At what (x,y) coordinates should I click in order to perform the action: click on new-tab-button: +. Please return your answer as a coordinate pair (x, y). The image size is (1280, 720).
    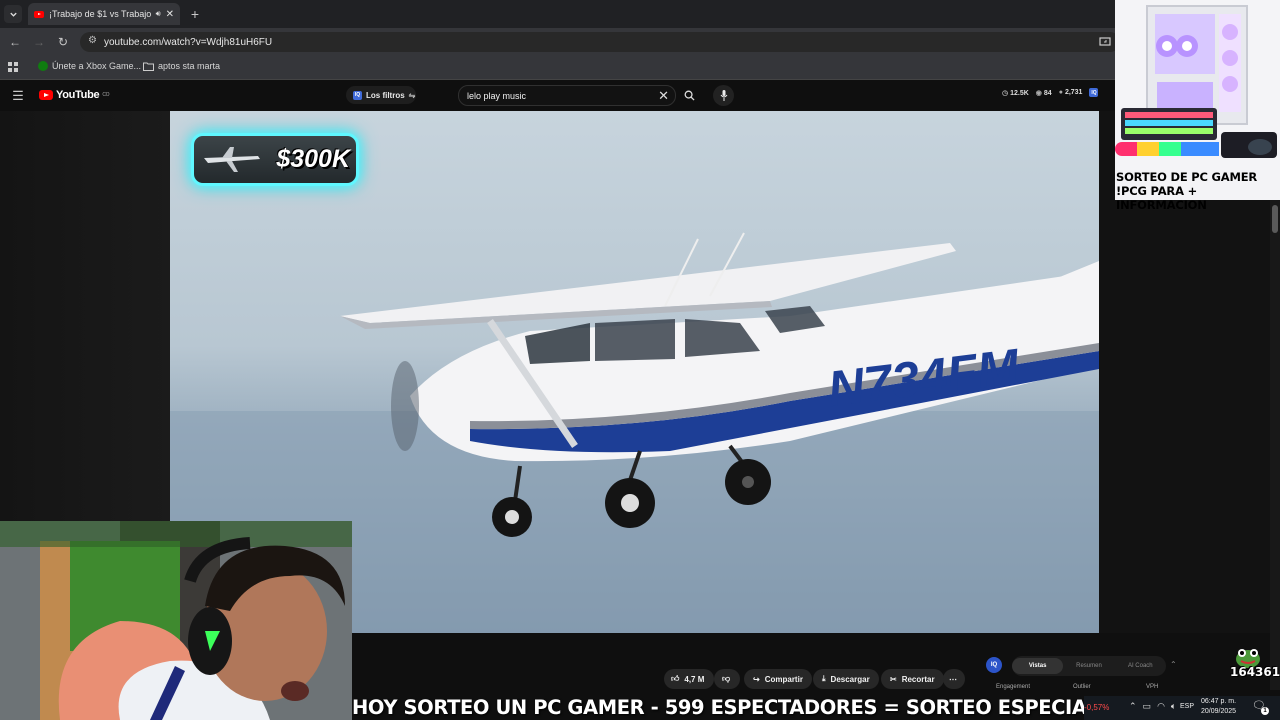
    Looking at the image, I should click on (195, 14).